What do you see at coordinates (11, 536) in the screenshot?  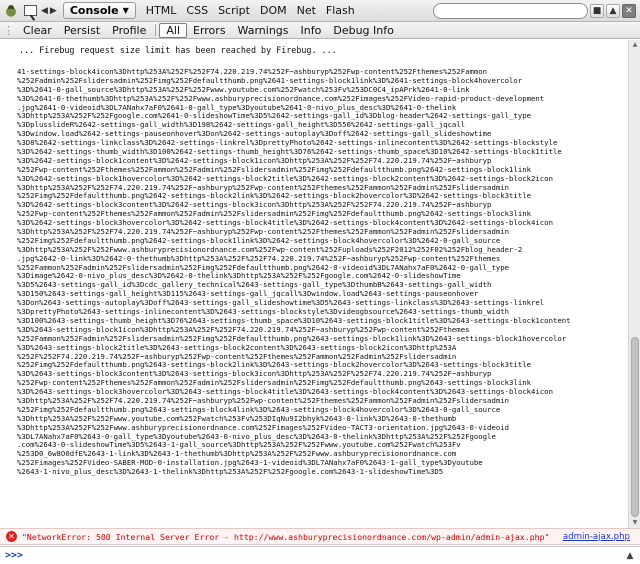 I see `error-icon: ✕` at bounding box center [11, 536].